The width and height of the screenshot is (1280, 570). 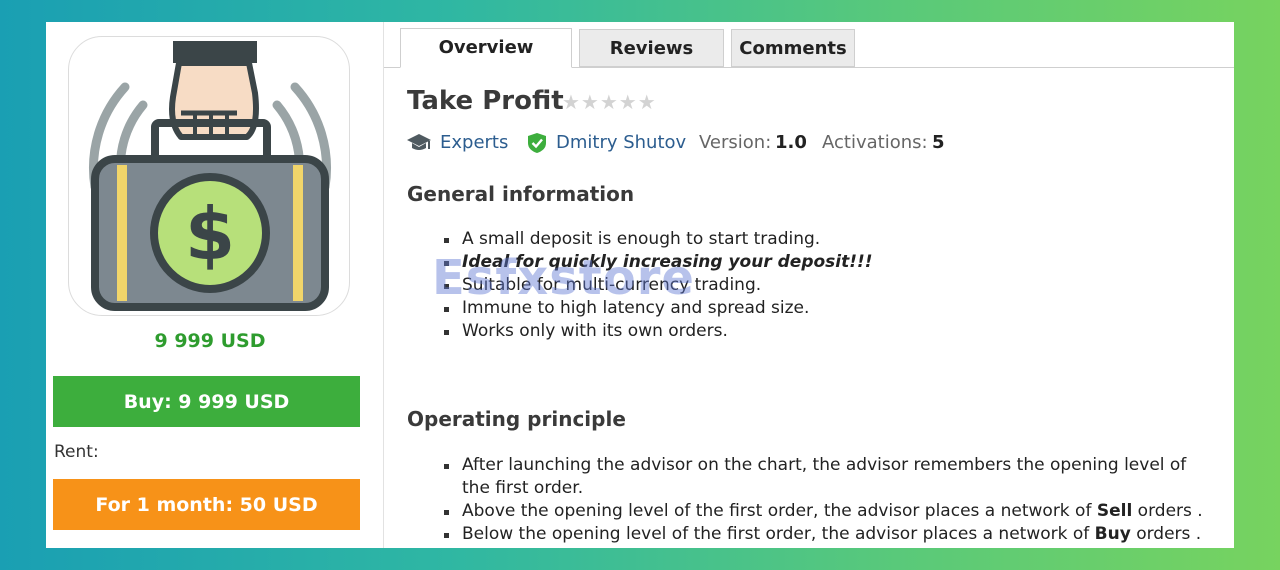 I want to click on product-title: Take Profit, so click(x=485, y=101).